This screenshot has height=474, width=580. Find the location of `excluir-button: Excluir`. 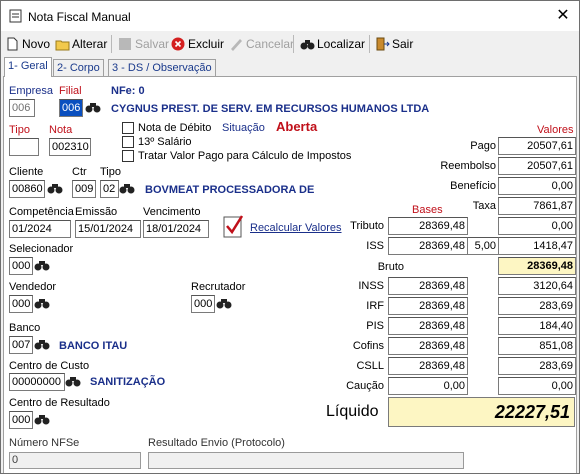

excluir-button: Excluir is located at coordinates (197, 44).